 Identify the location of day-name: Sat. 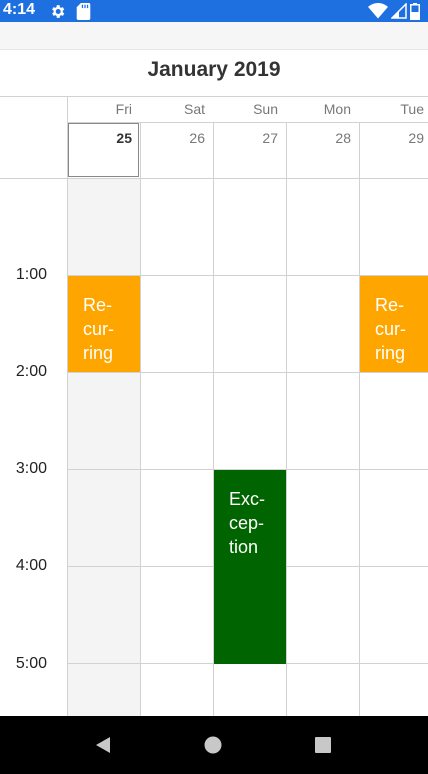
(194, 109).